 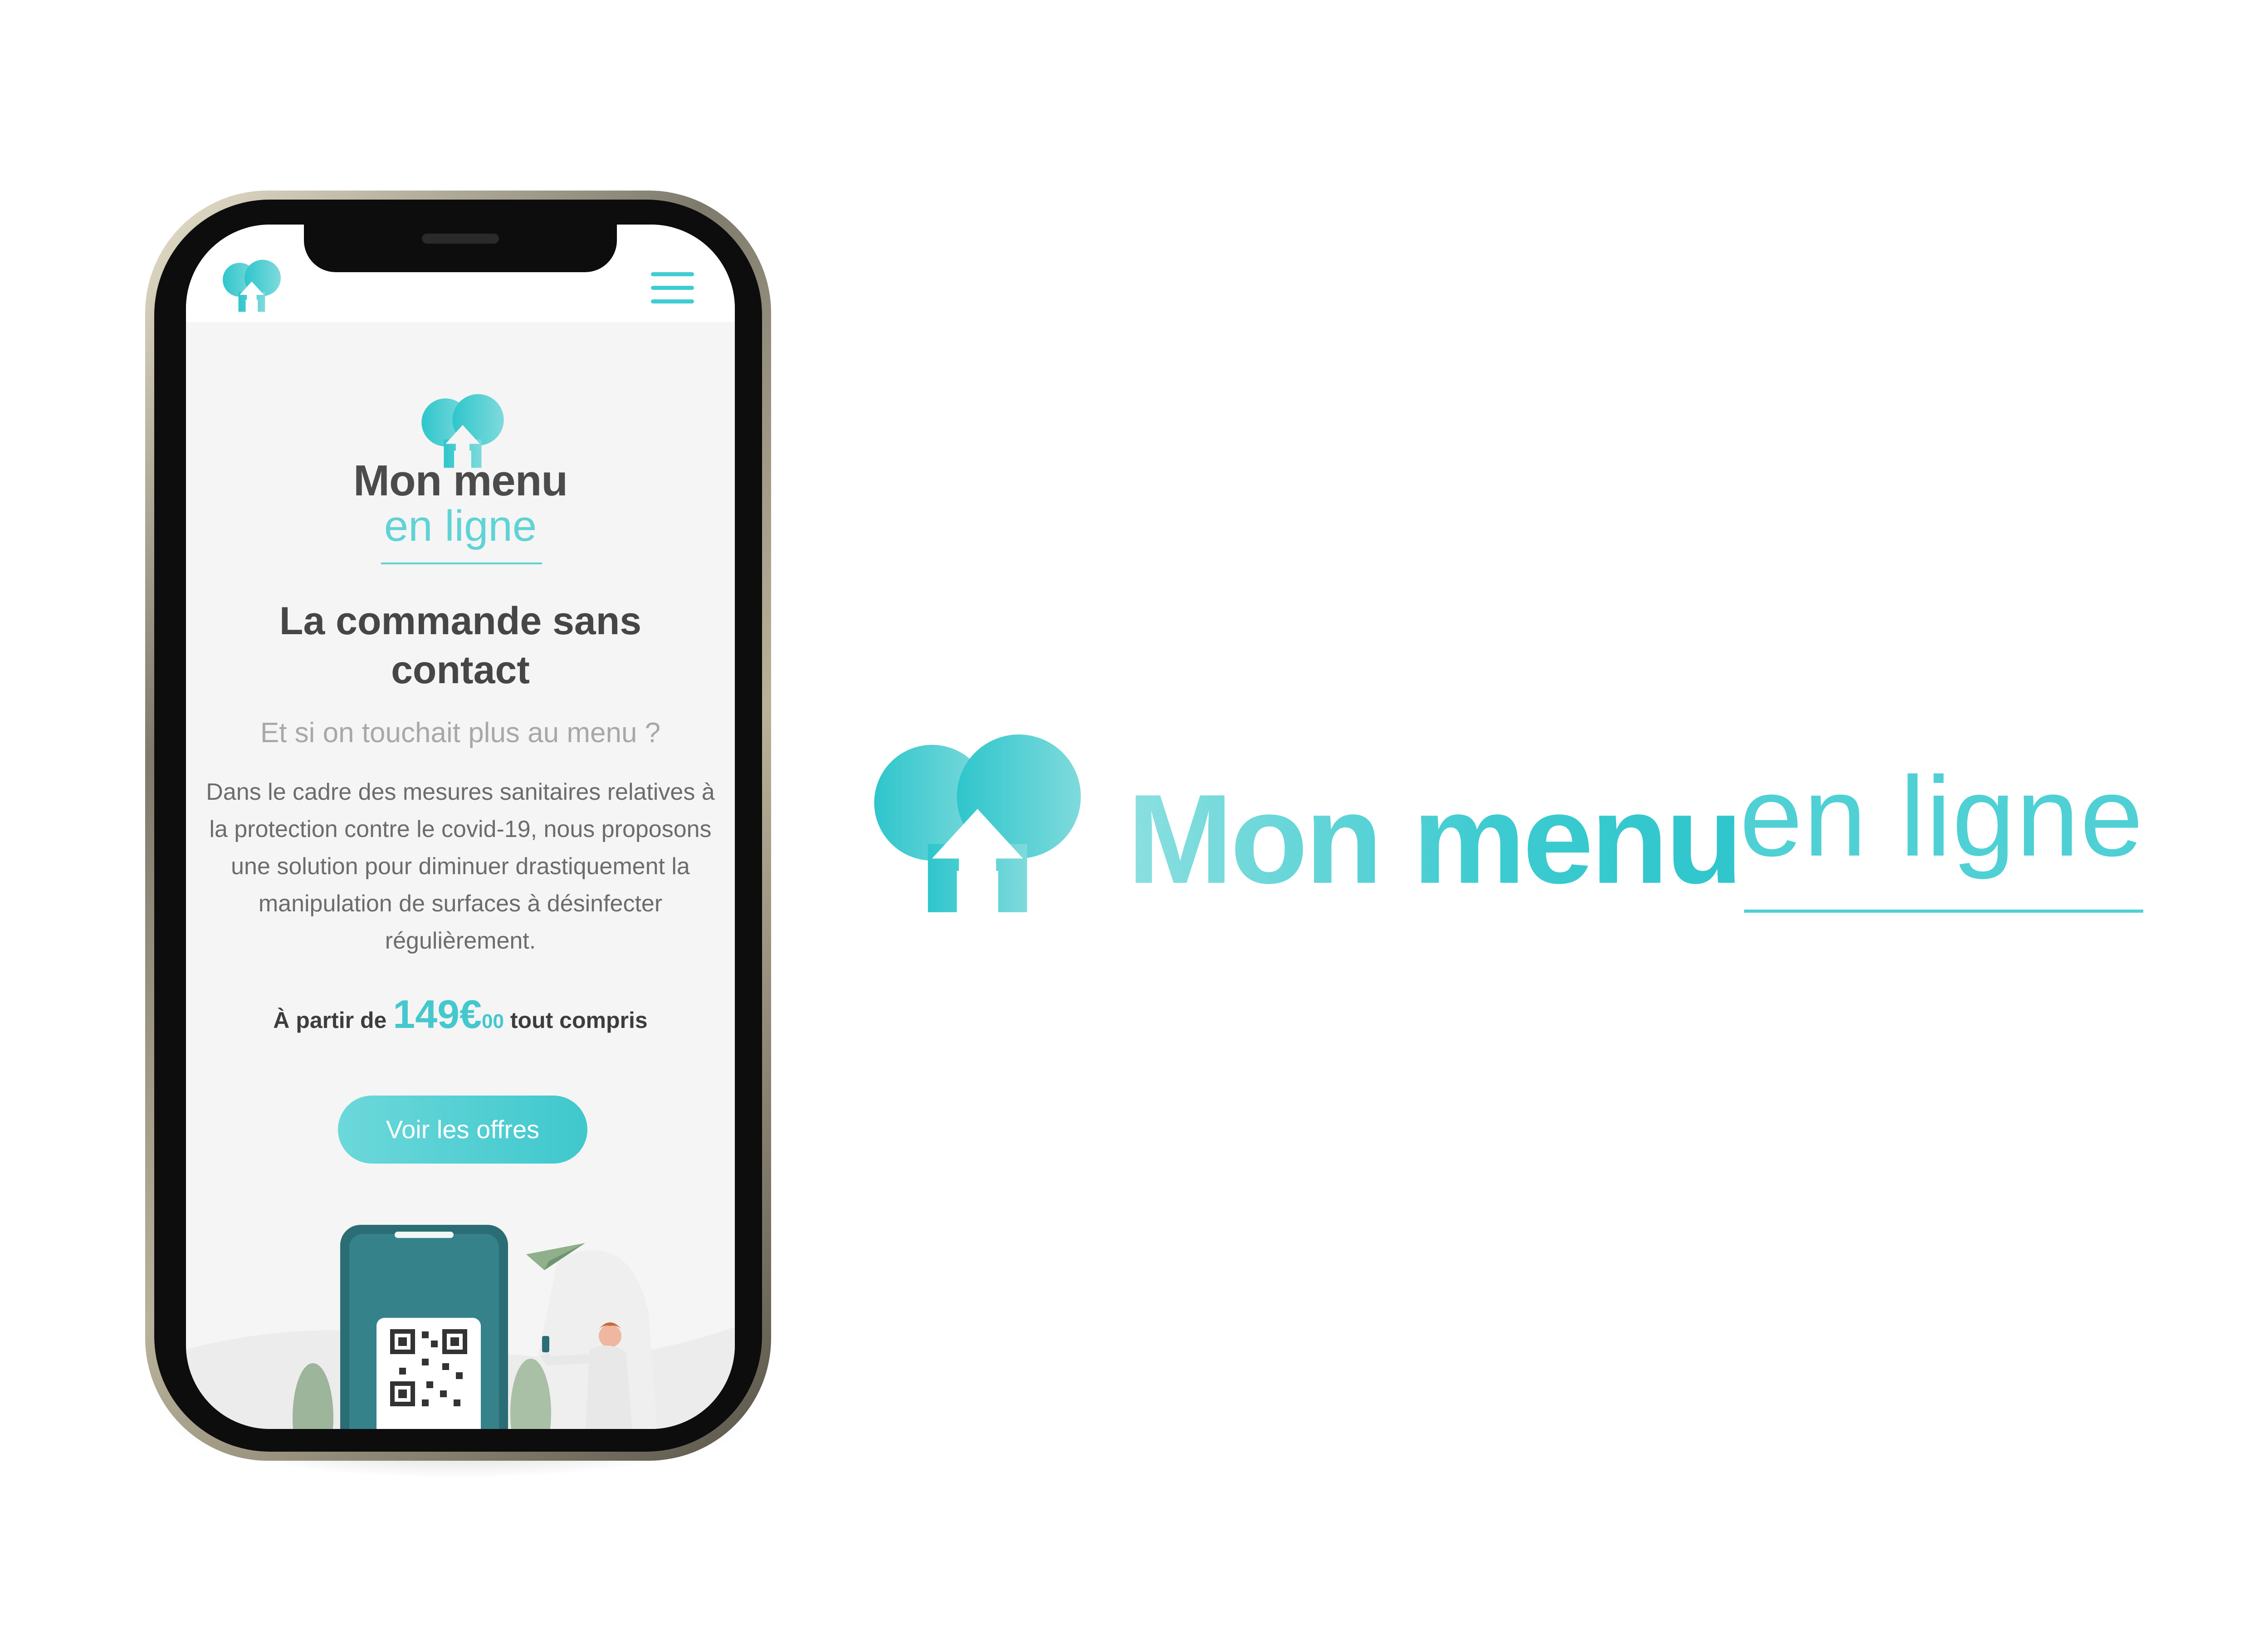 What do you see at coordinates (461, 481) in the screenshot?
I see `hero-brand-name: Mon menu` at bounding box center [461, 481].